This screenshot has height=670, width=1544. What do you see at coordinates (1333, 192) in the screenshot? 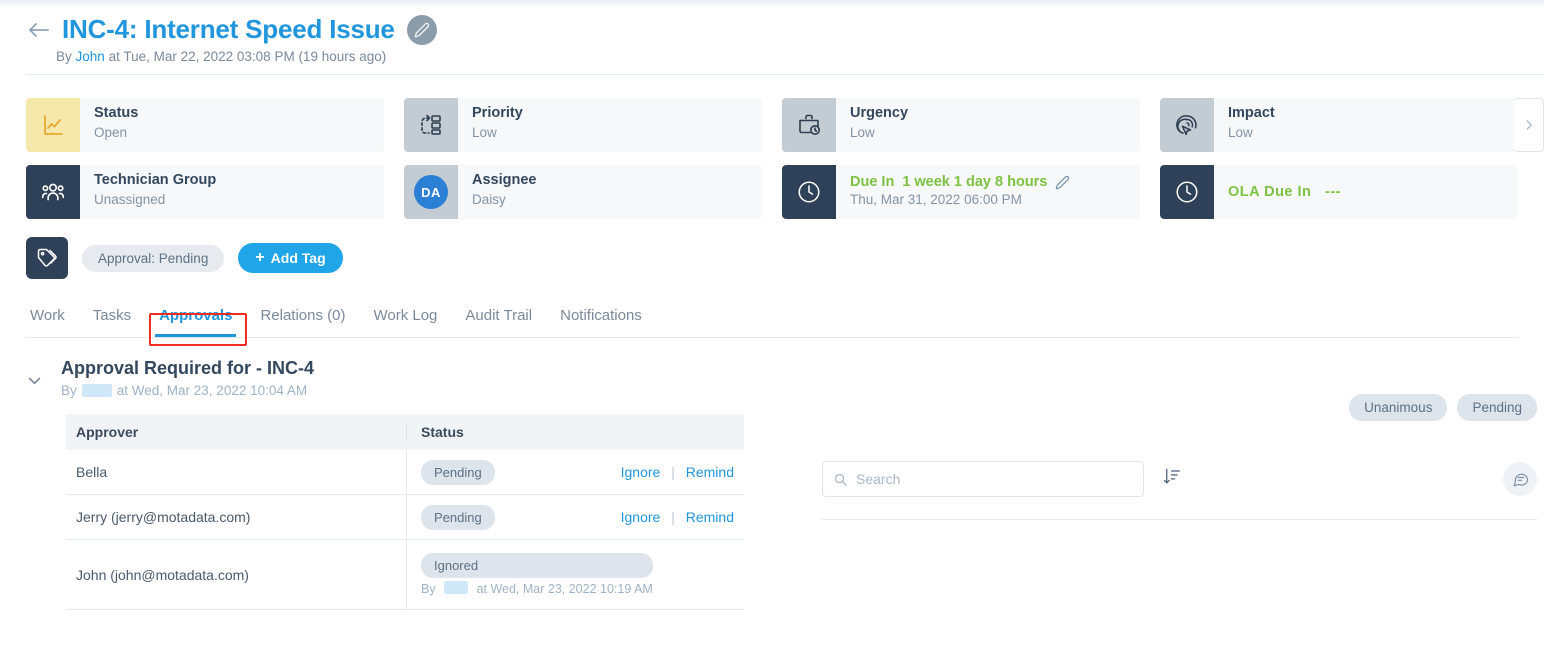
I see `ola-value: ---` at bounding box center [1333, 192].